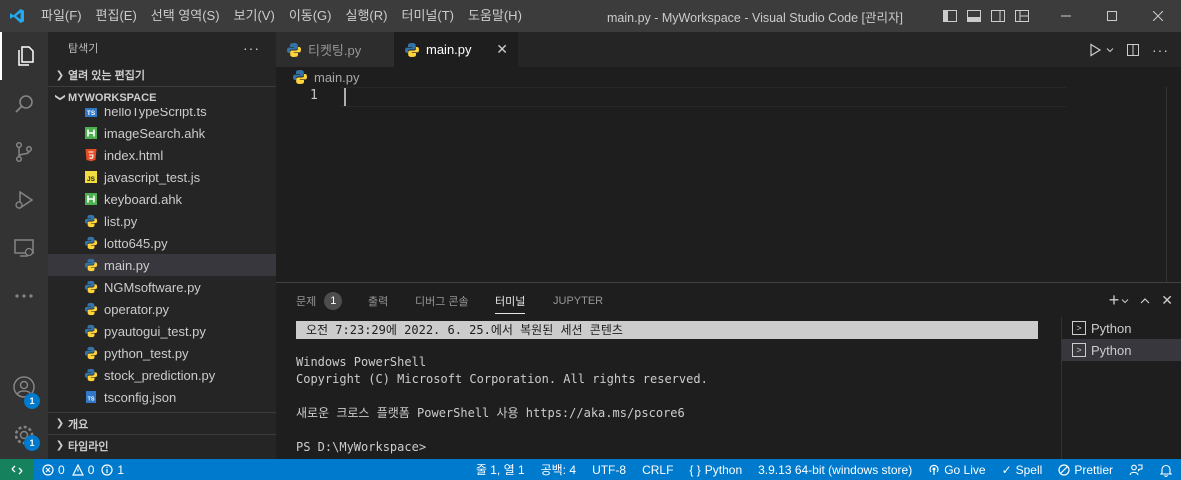  What do you see at coordinates (251, 48) in the screenshot?
I see `explorer-more-icon: ···` at bounding box center [251, 48].